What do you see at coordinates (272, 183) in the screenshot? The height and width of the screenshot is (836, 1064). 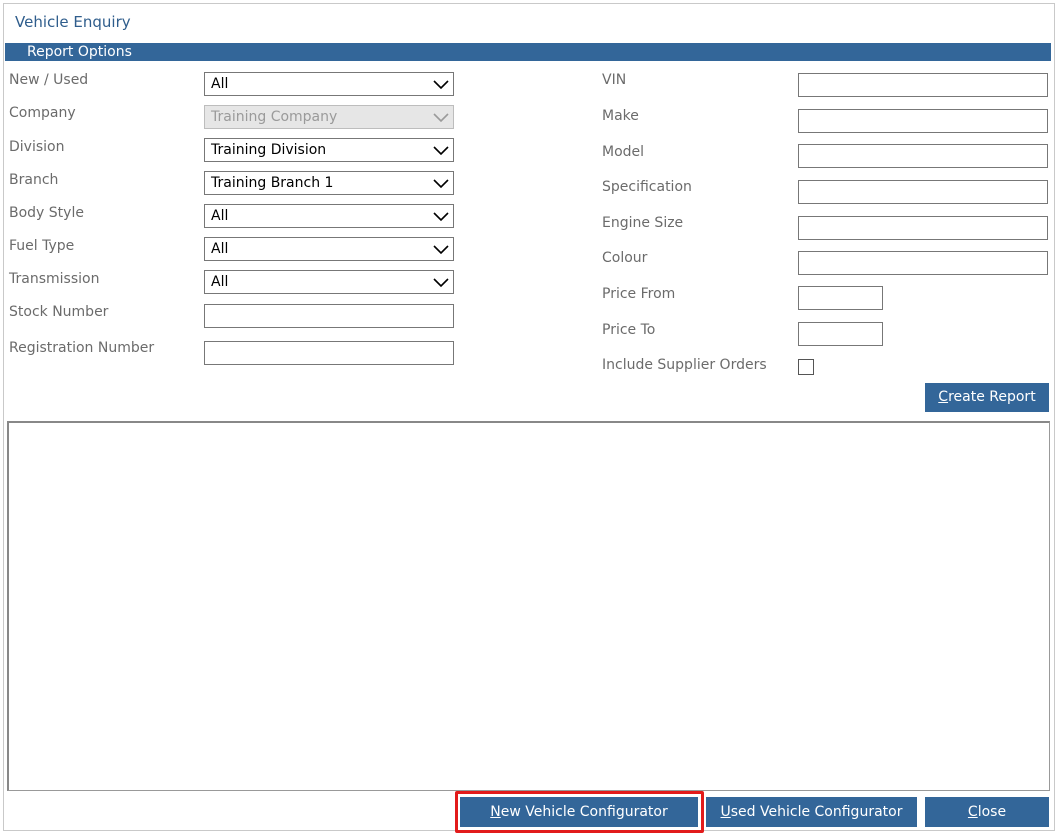 I see `branch-value: Training Branch 1` at bounding box center [272, 183].